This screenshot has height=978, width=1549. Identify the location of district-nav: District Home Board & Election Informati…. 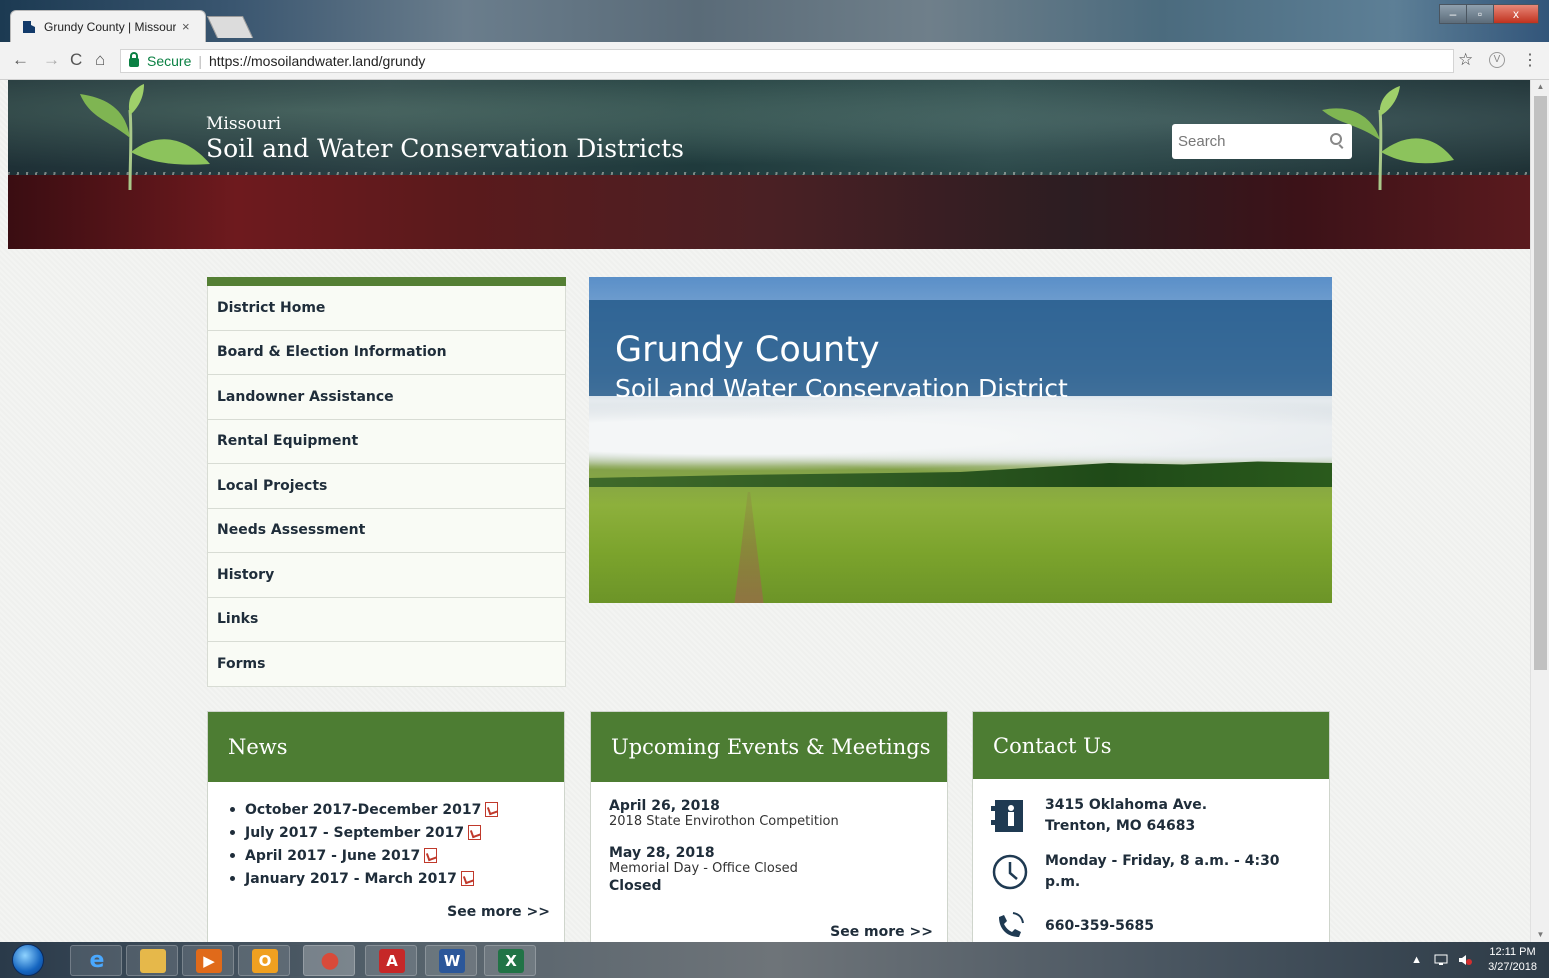
(386, 482).